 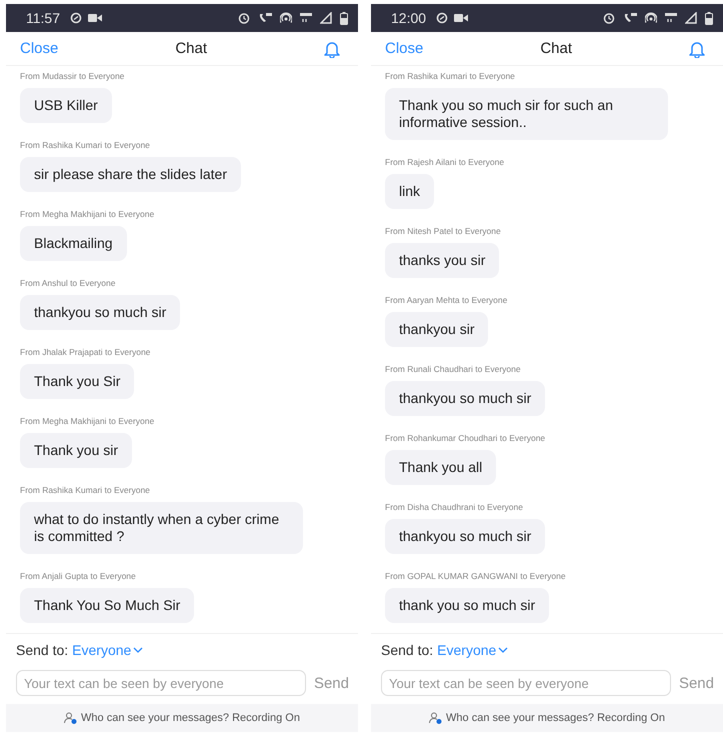 What do you see at coordinates (130, 174) in the screenshot?
I see `message-bubble: sir please share the slides later` at bounding box center [130, 174].